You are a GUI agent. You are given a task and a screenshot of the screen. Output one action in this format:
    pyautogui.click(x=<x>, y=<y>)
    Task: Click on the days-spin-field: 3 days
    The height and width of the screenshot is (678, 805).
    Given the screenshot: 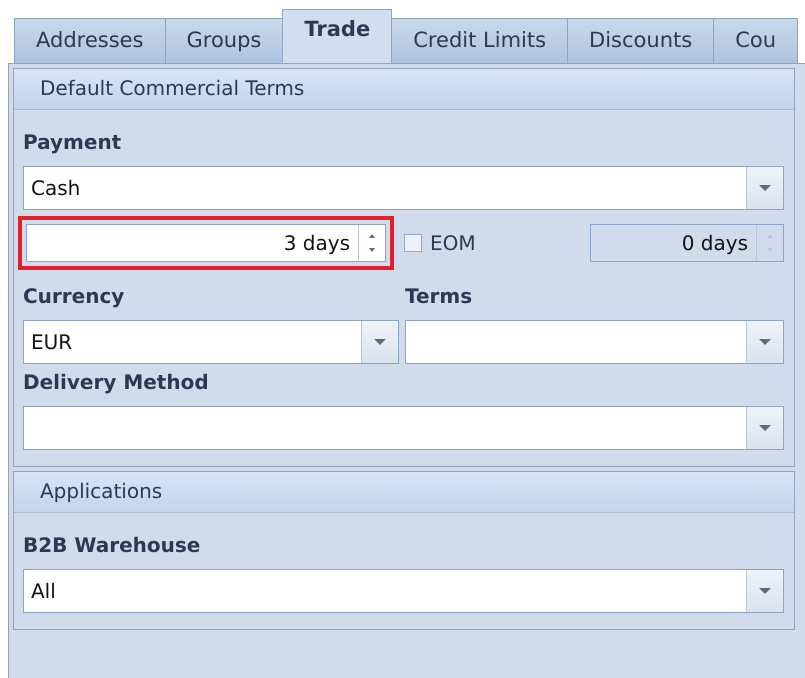 What is the action you would take?
    pyautogui.click(x=206, y=243)
    